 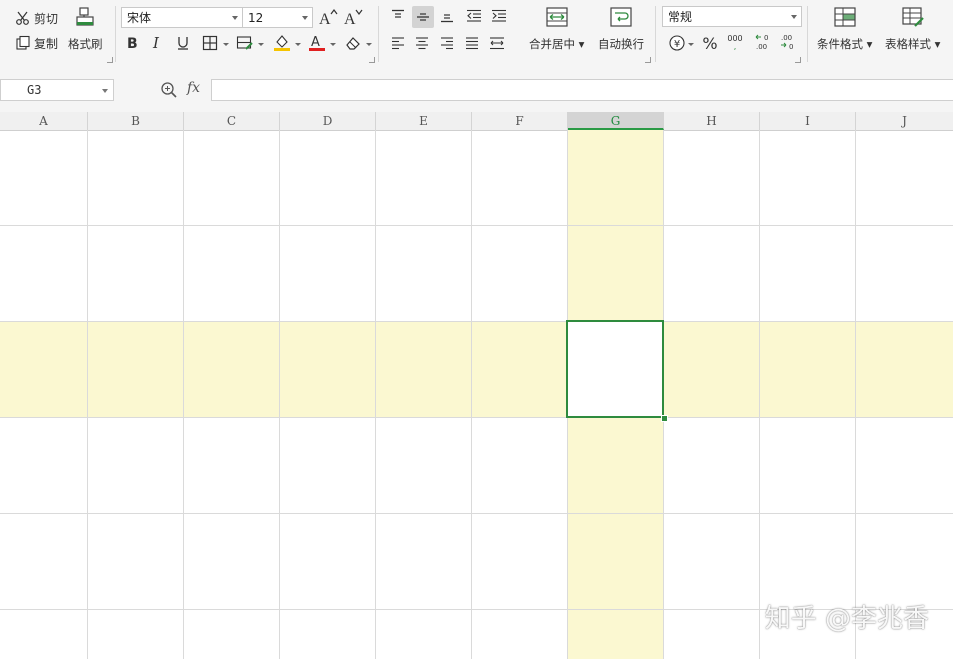 What do you see at coordinates (735, 42) in the screenshot?
I see `thousands-separator-button: 000 ,` at bounding box center [735, 42].